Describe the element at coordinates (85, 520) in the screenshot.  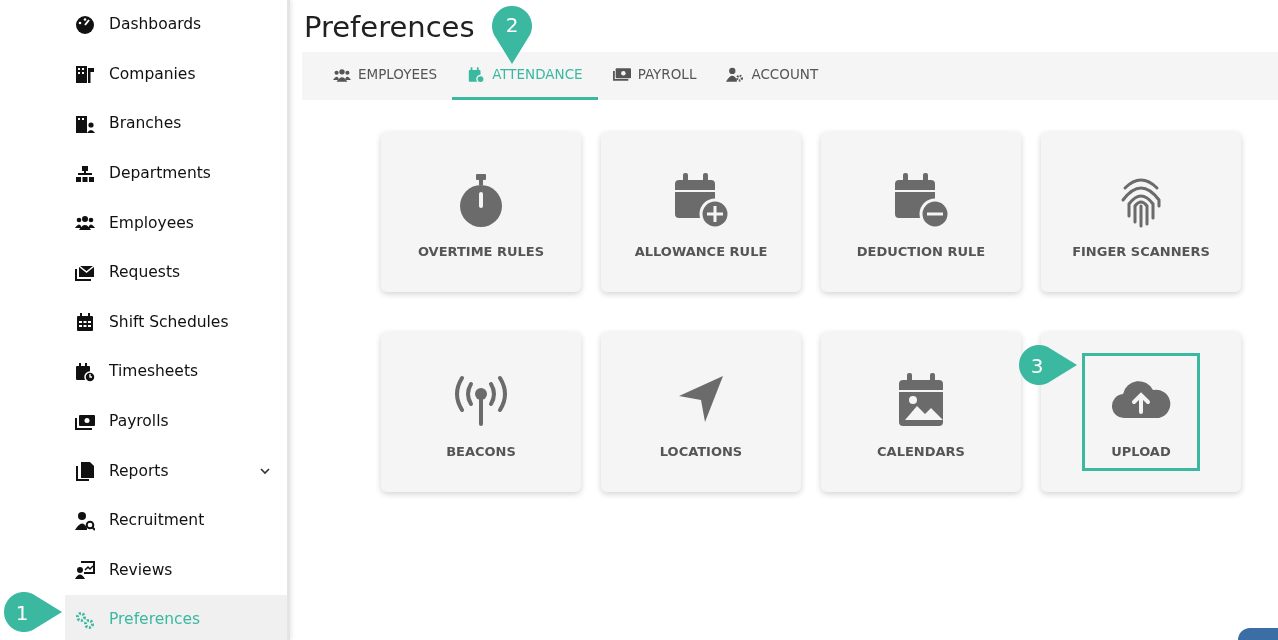
I see `user-search-icon` at that location.